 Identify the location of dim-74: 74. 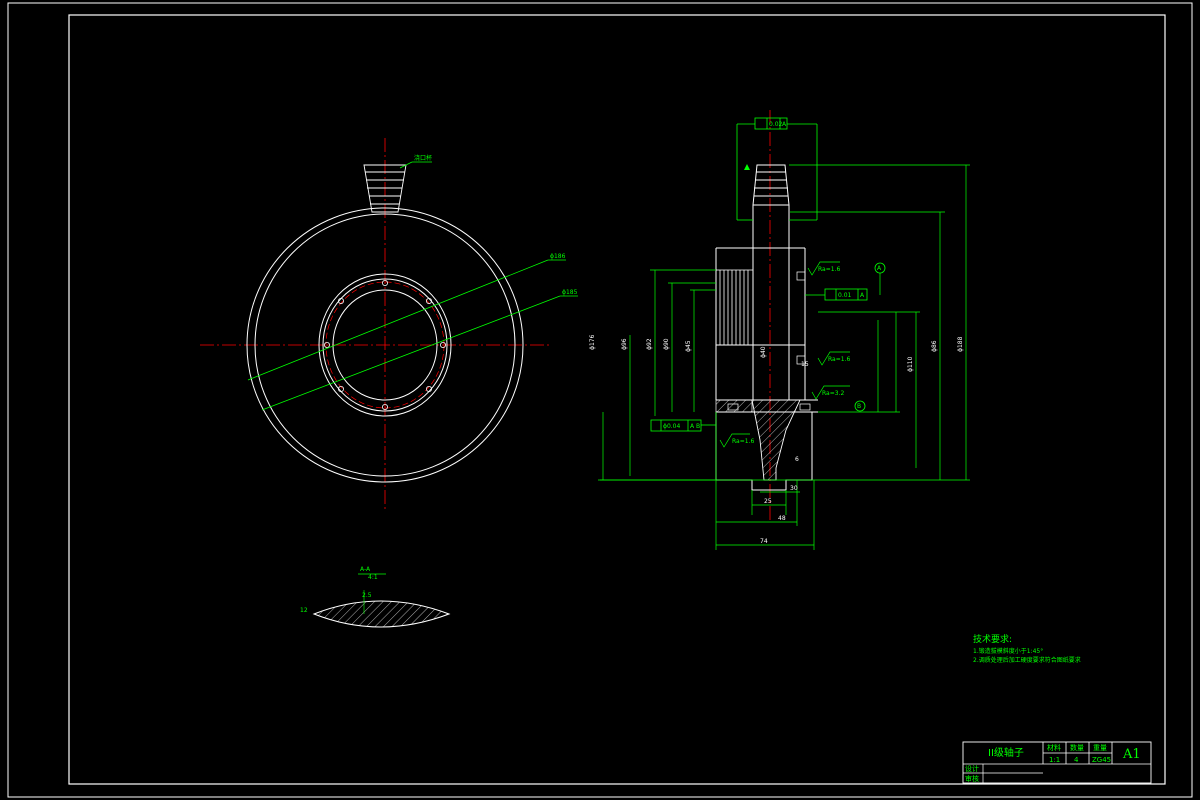
(764, 541).